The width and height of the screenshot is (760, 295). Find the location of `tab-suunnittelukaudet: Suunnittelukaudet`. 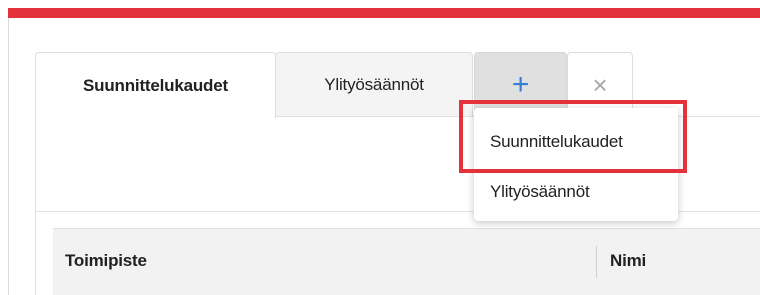

tab-suunnittelukaudet: Suunnittelukaudet is located at coordinates (155, 85).